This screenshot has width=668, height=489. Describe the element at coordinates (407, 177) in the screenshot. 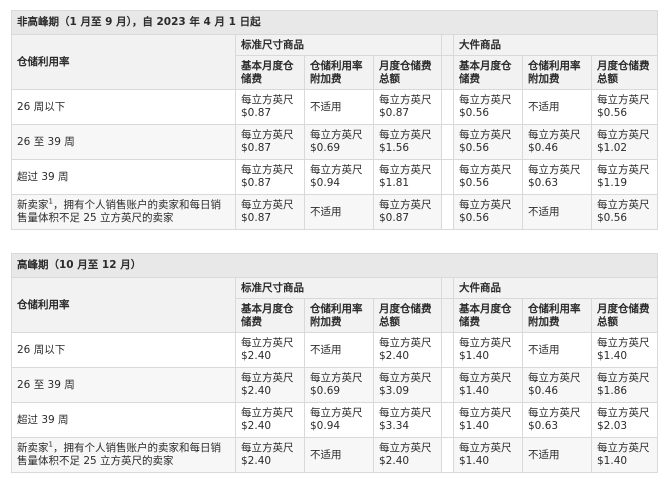

I see `fee-cell: 每立方英尺 $1.81` at that location.